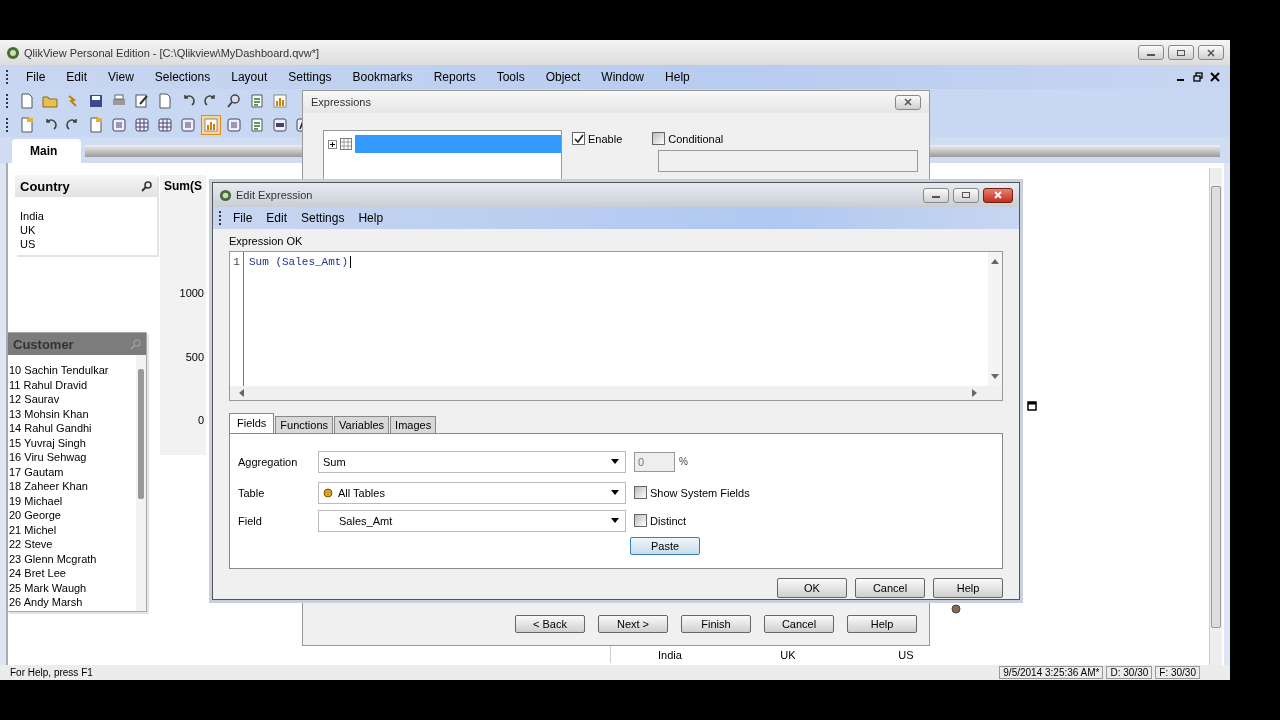  I want to click on tab: Images, so click(413, 424).